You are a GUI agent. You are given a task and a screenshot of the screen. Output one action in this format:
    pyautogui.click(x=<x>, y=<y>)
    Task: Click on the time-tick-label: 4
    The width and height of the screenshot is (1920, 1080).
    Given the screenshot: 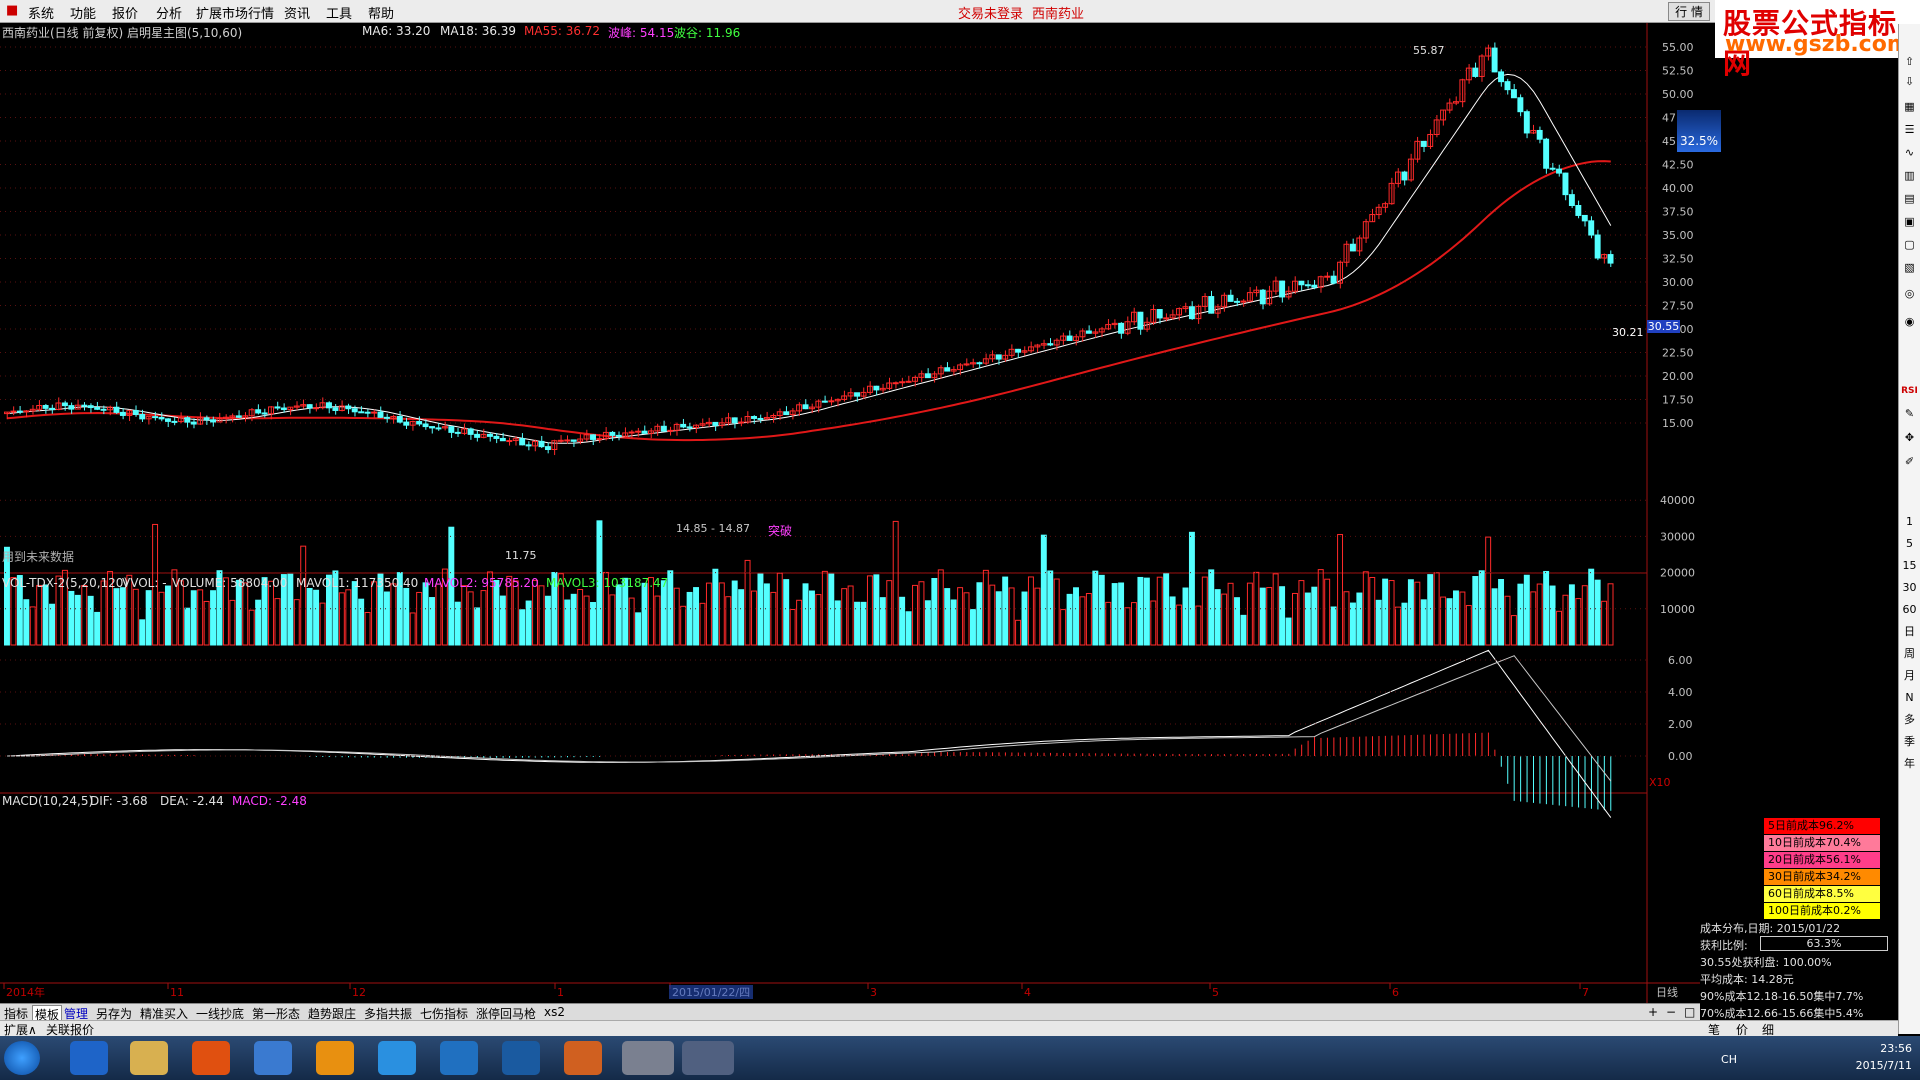 What is the action you would take?
    pyautogui.click(x=1027, y=992)
    